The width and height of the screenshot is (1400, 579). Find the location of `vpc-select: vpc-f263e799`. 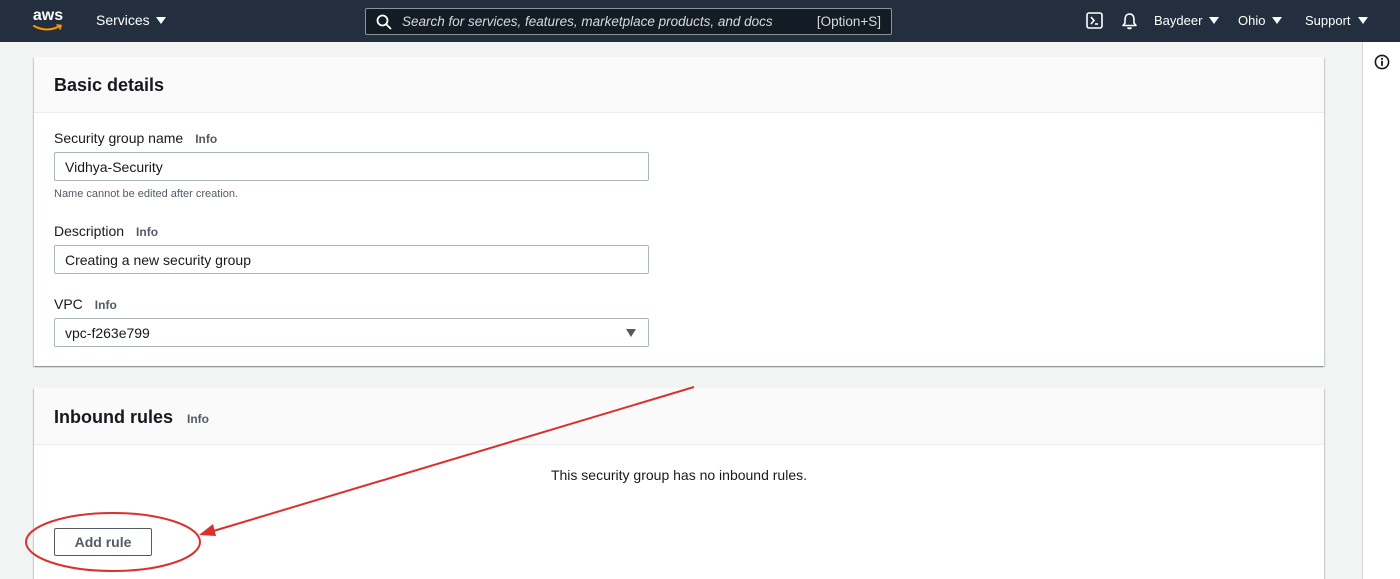

vpc-select: vpc-f263e799 is located at coordinates (351, 332).